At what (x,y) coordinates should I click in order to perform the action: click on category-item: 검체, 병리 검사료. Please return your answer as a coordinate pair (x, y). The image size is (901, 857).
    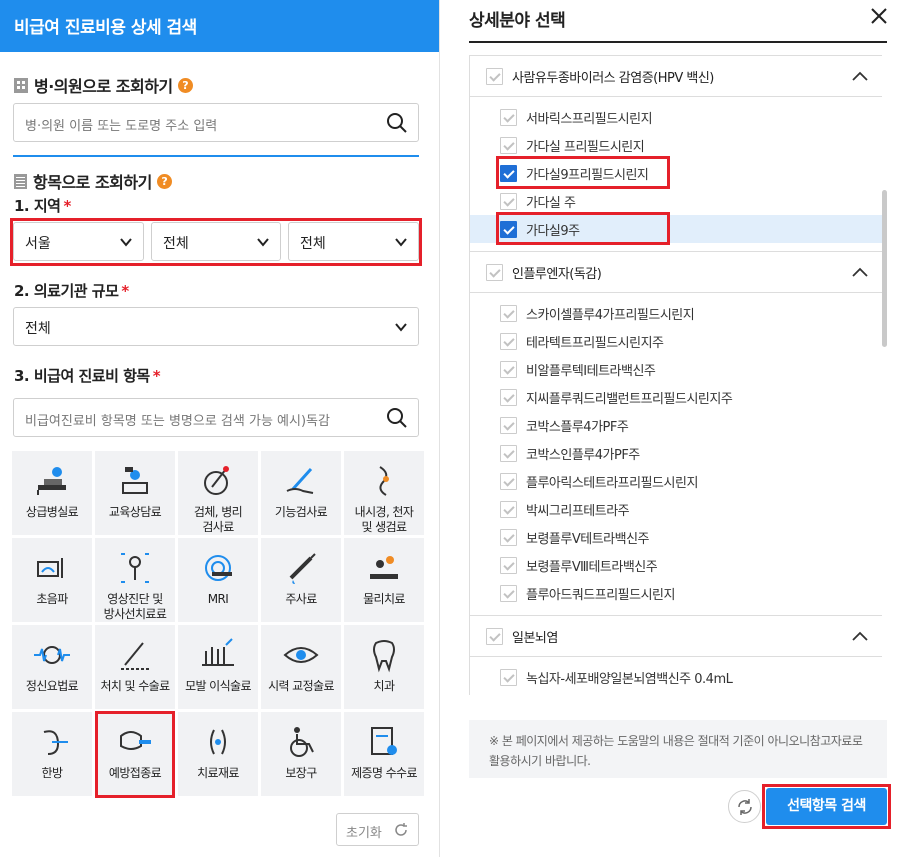
    Looking at the image, I should click on (218, 493).